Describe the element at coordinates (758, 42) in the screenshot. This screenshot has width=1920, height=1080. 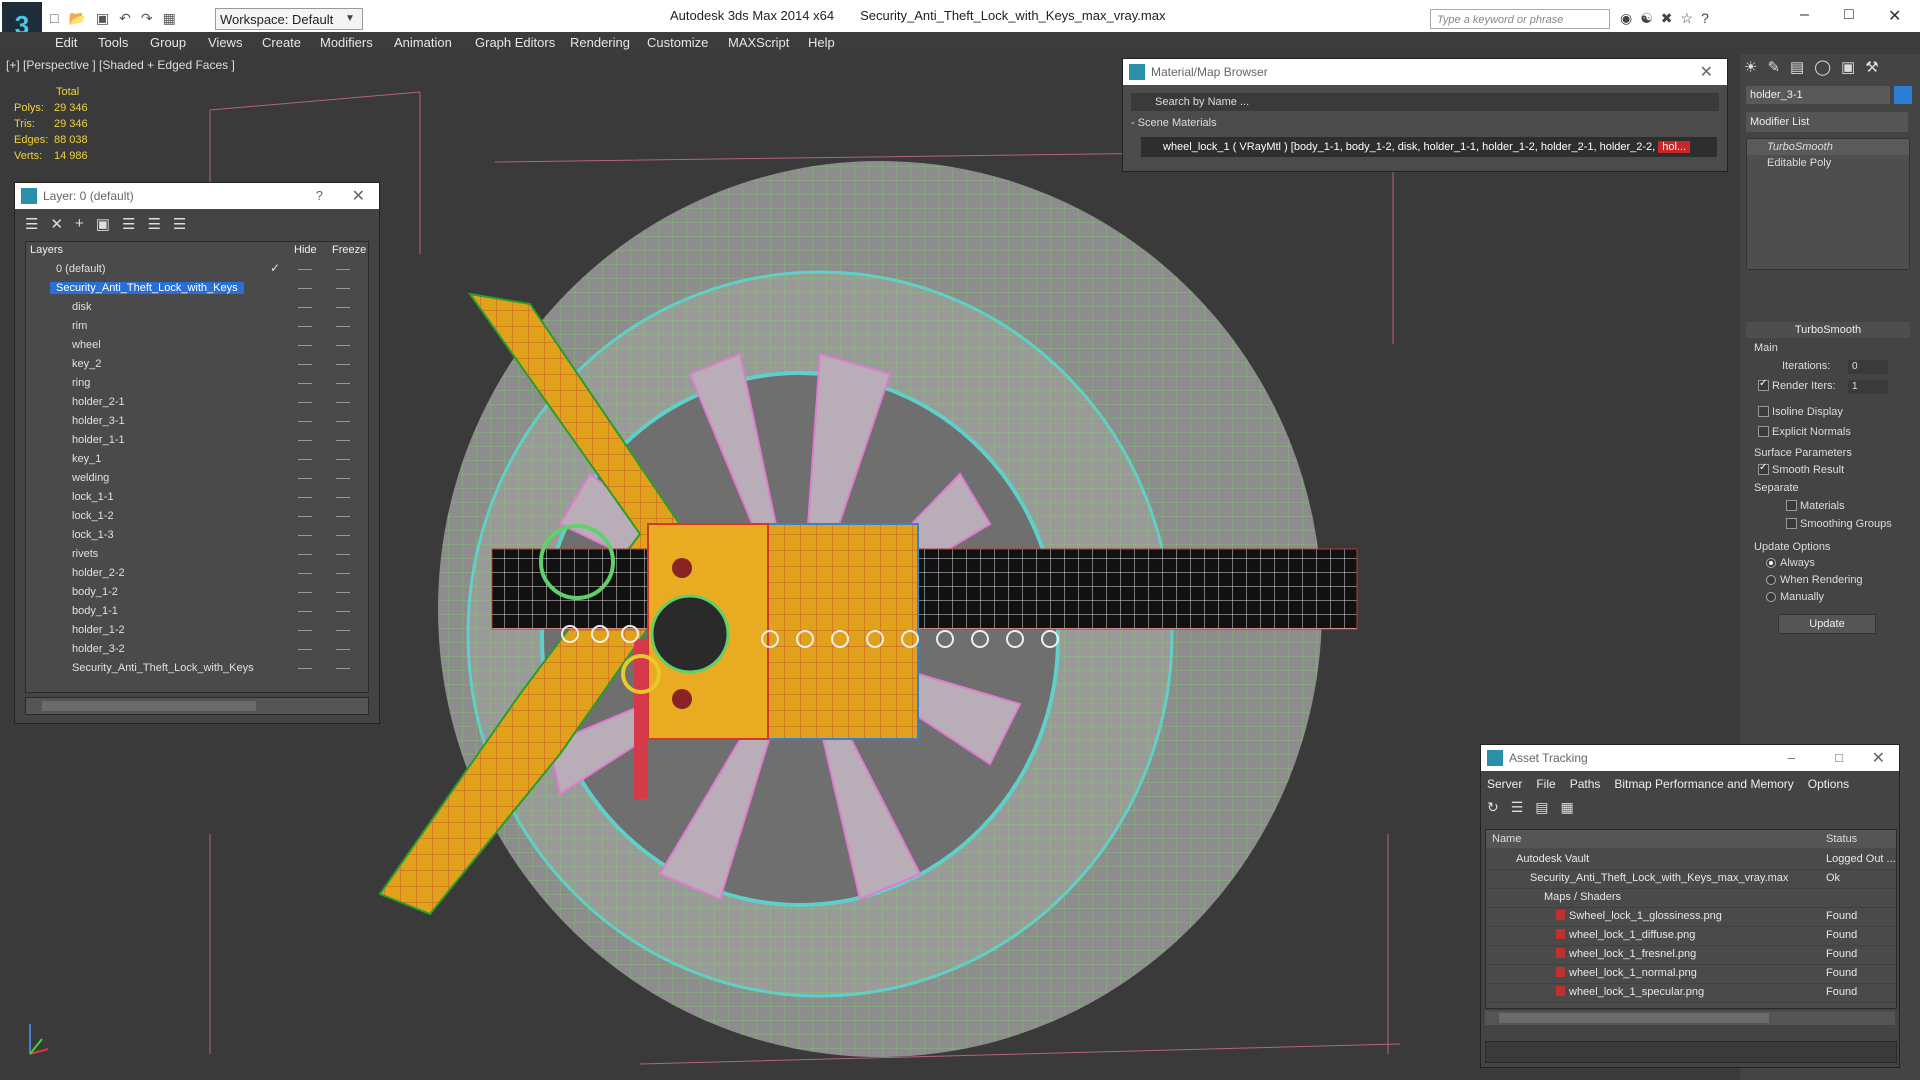
I see `menu-maxscript: MAXScript` at that location.